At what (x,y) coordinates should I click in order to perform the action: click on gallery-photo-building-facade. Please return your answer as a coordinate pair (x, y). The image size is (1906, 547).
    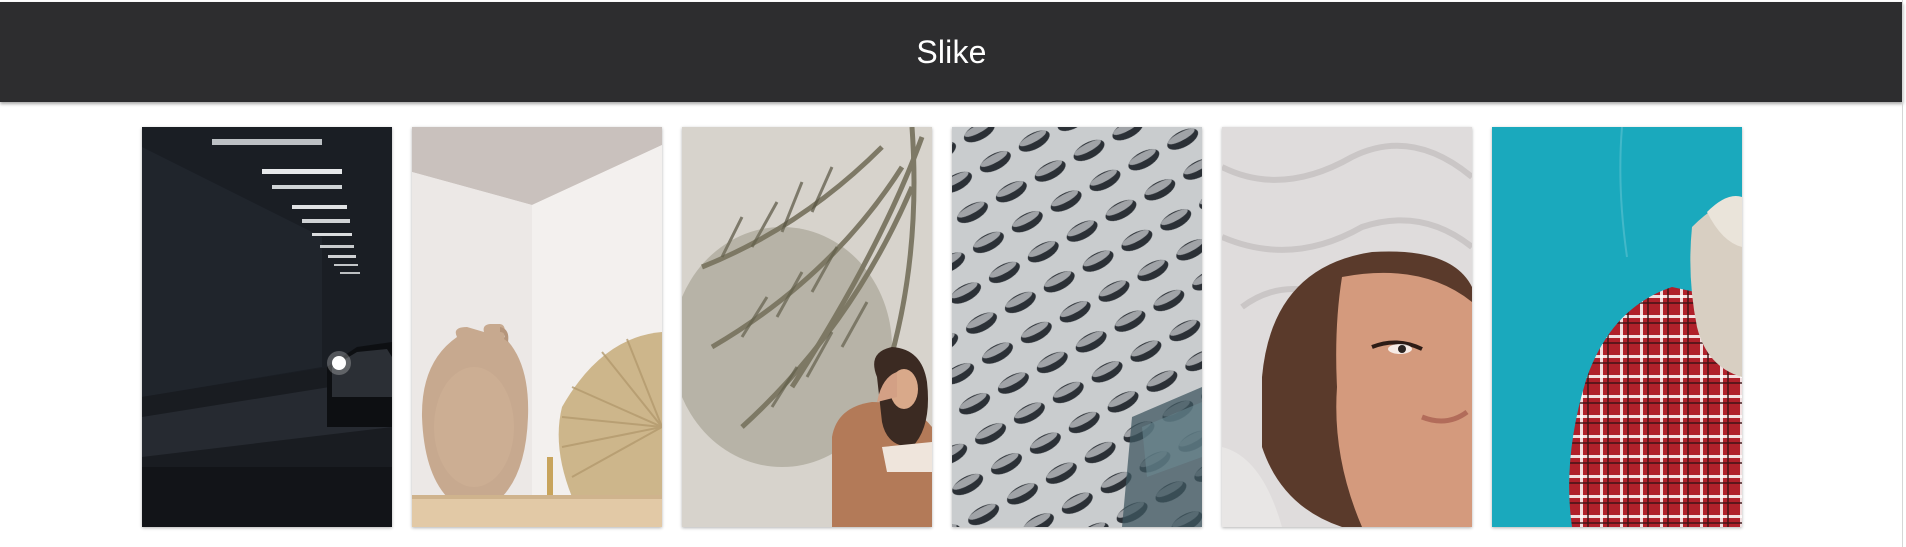
    Looking at the image, I should click on (1077, 327).